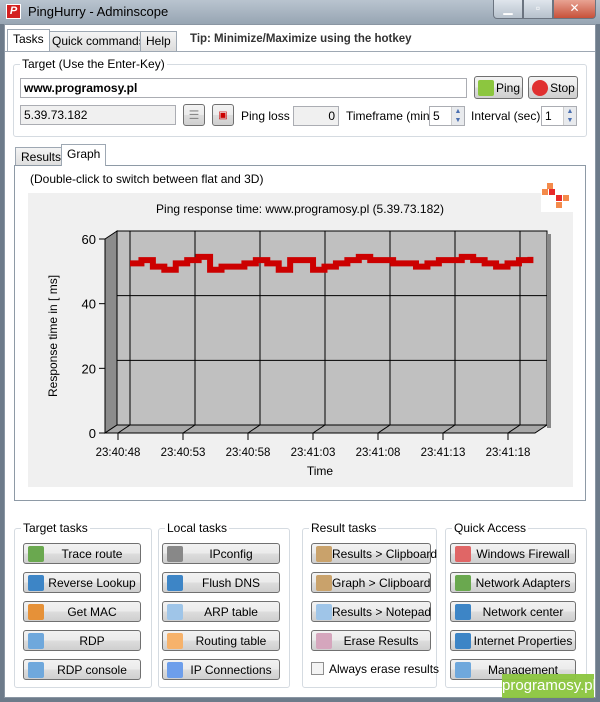  What do you see at coordinates (513, 582) in the screenshot?
I see `network-adapters-button: Network Adapters` at bounding box center [513, 582].